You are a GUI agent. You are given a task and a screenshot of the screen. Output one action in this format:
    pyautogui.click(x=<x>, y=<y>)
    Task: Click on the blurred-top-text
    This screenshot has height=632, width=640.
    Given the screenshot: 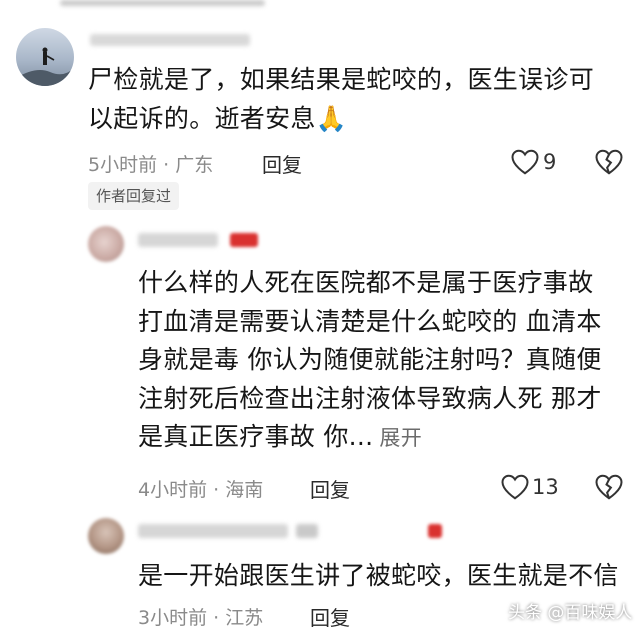 What is the action you would take?
    pyautogui.click(x=162, y=3)
    